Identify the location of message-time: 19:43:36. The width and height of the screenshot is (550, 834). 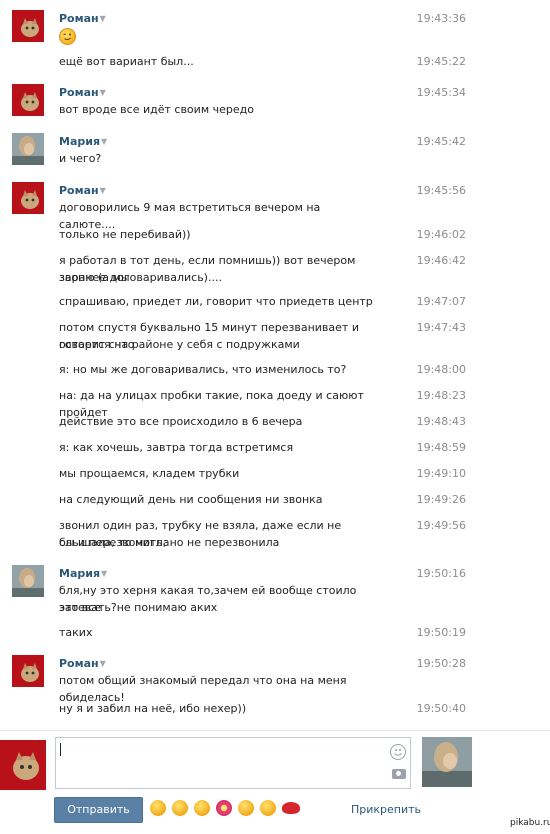
(433, 18).